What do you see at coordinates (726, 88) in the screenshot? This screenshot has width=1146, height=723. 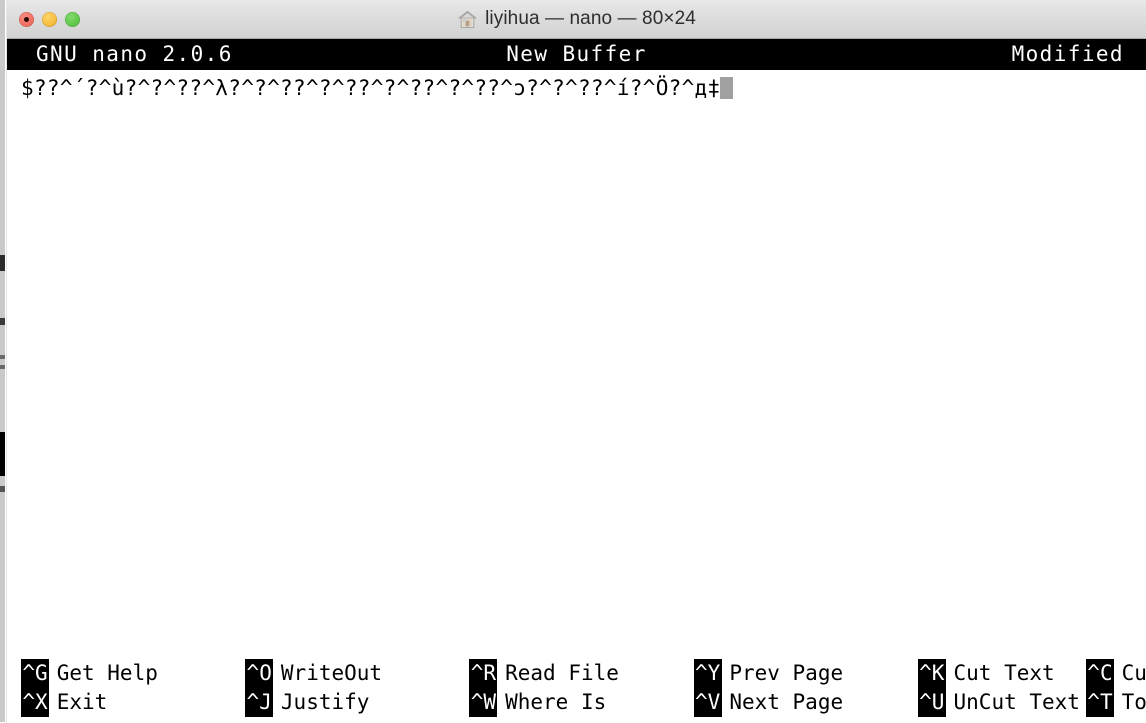 I see `text-cursor` at bounding box center [726, 88].